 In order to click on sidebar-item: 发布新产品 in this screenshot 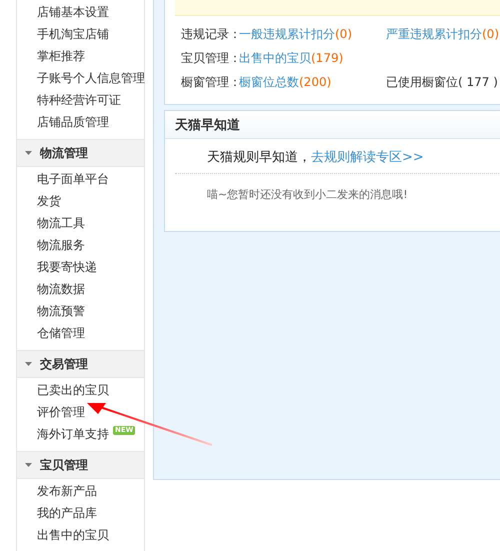, I will do `click(67, 491)`.